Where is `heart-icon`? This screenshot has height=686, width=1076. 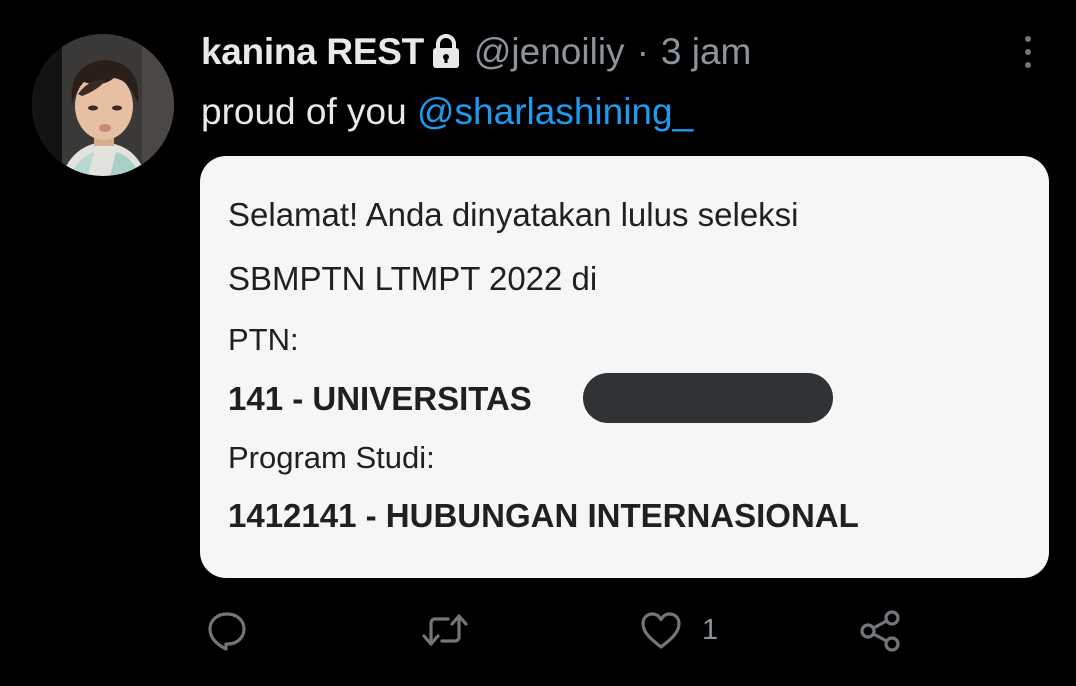
heart-icon is located at coordinates (661, 630).